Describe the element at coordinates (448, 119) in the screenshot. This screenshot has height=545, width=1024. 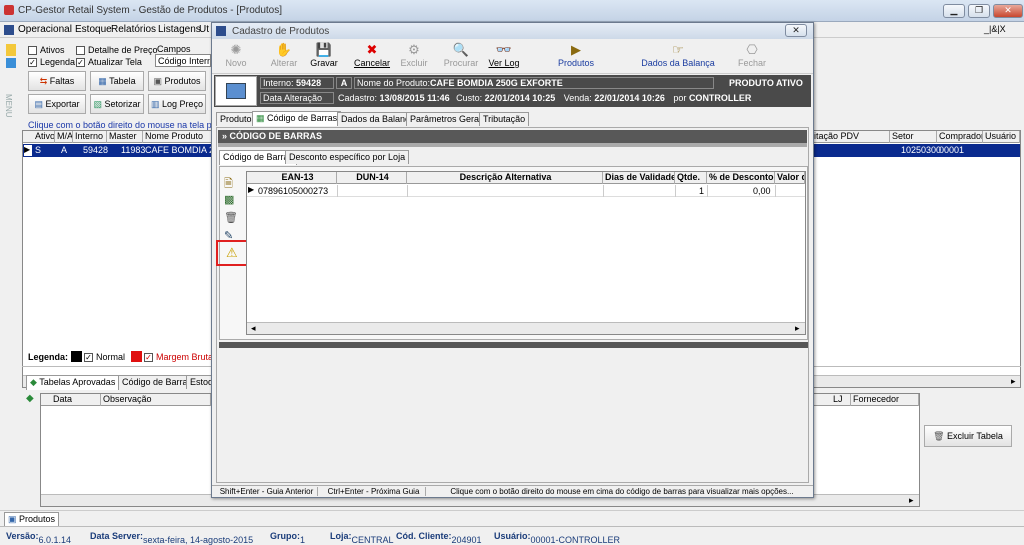
I see `tab-parametros-gerais: Parâmetros Gerais` at that location.